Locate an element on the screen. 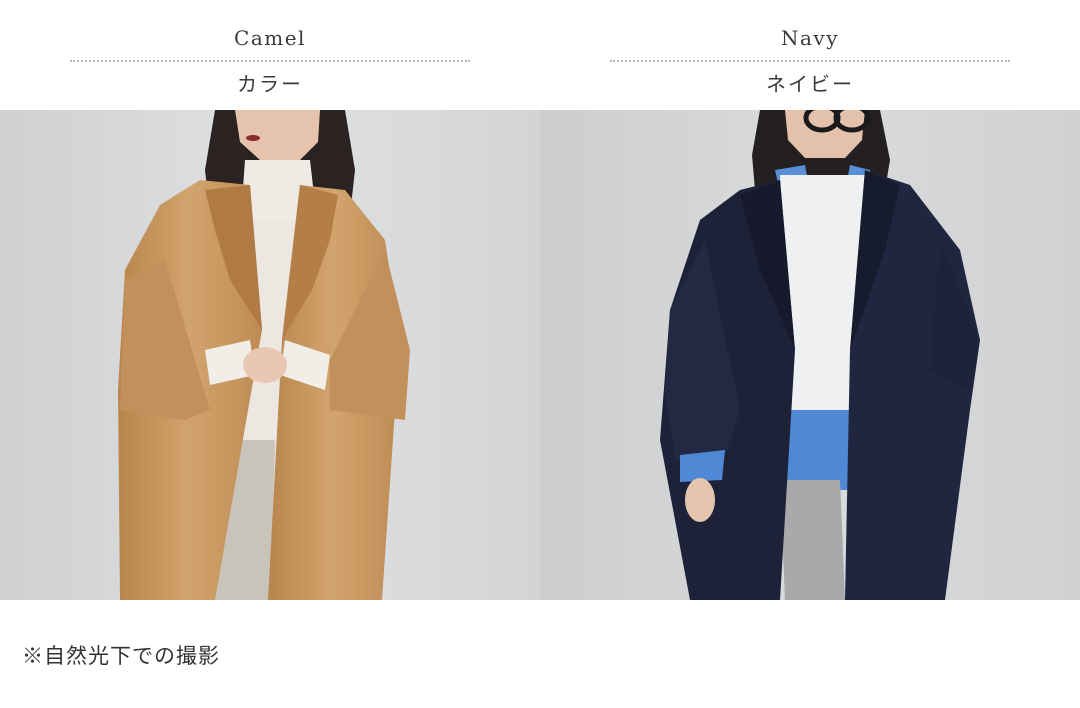  navy-color-name-en: Navy is located at coordinates (810, 38).